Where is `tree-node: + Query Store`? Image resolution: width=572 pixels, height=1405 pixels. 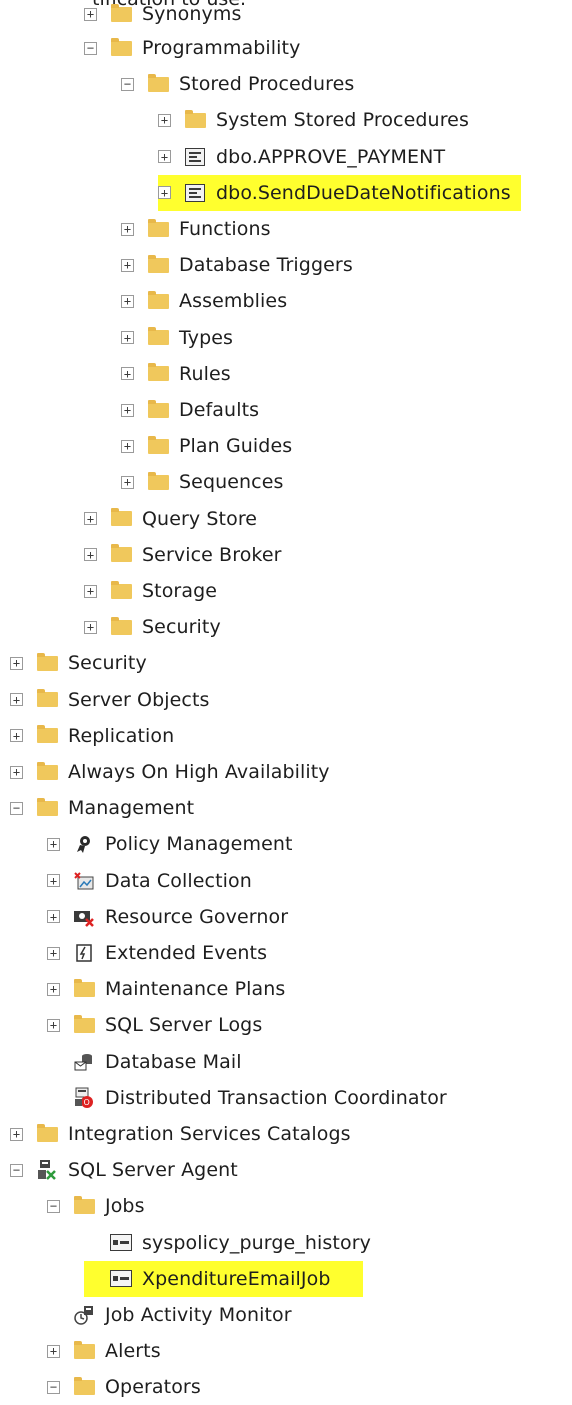 tree-node: + Query Store is located at coordinates (170, 519).